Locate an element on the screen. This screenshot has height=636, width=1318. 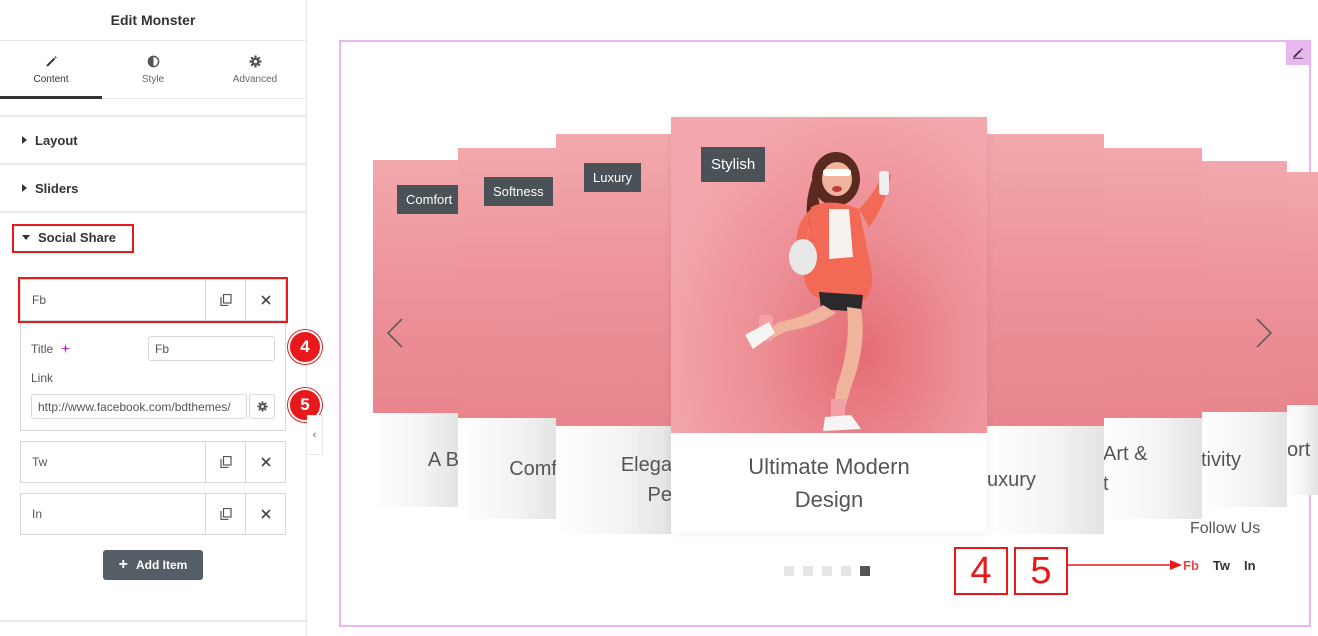
panel-title: Edit Monster is located at coordinates (153, 20).